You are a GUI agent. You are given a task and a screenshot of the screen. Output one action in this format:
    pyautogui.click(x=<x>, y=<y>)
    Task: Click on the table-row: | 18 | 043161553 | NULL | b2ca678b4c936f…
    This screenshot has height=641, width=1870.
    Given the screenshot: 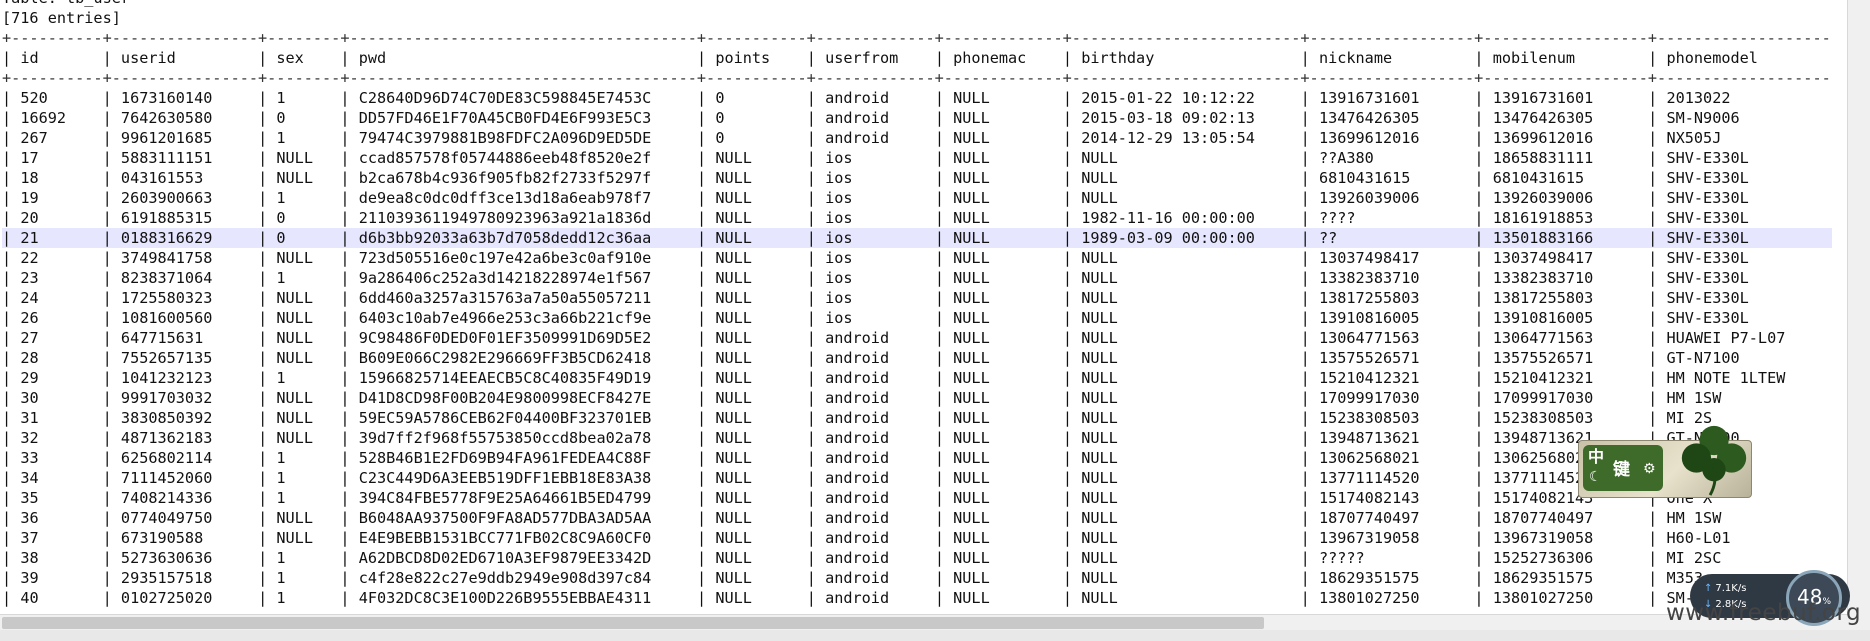 What is the action you would take?
    pyautogui.click(x=917, y=178)
    